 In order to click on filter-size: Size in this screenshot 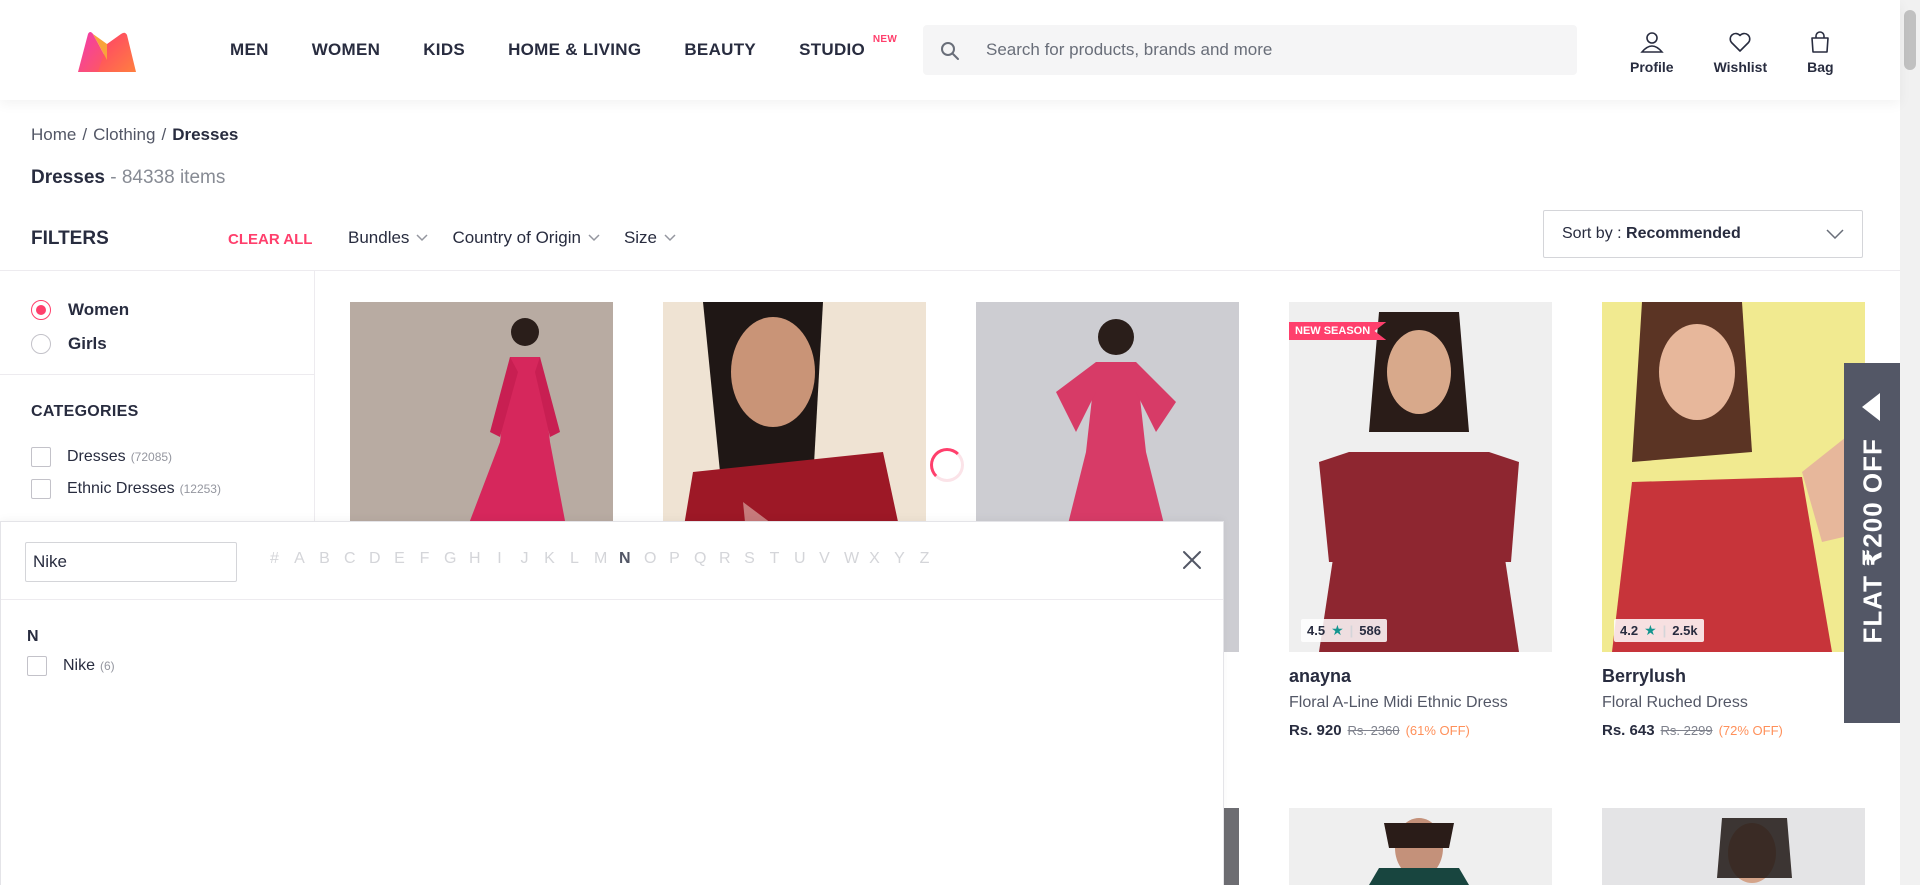, I will do `click(650, 238)`.